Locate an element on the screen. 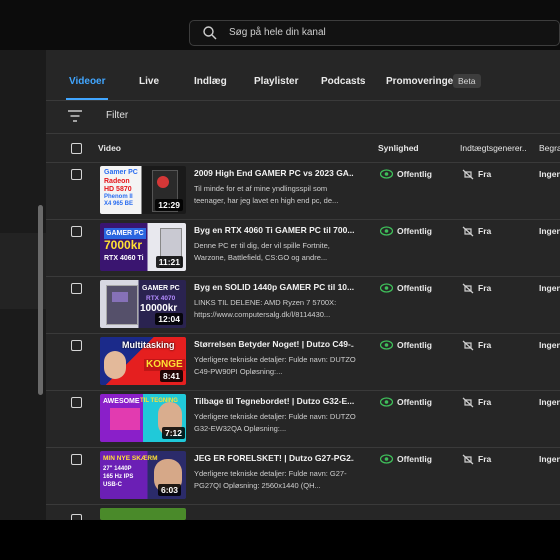  video-duration: 7:12 is located at coordinates (174, 433).